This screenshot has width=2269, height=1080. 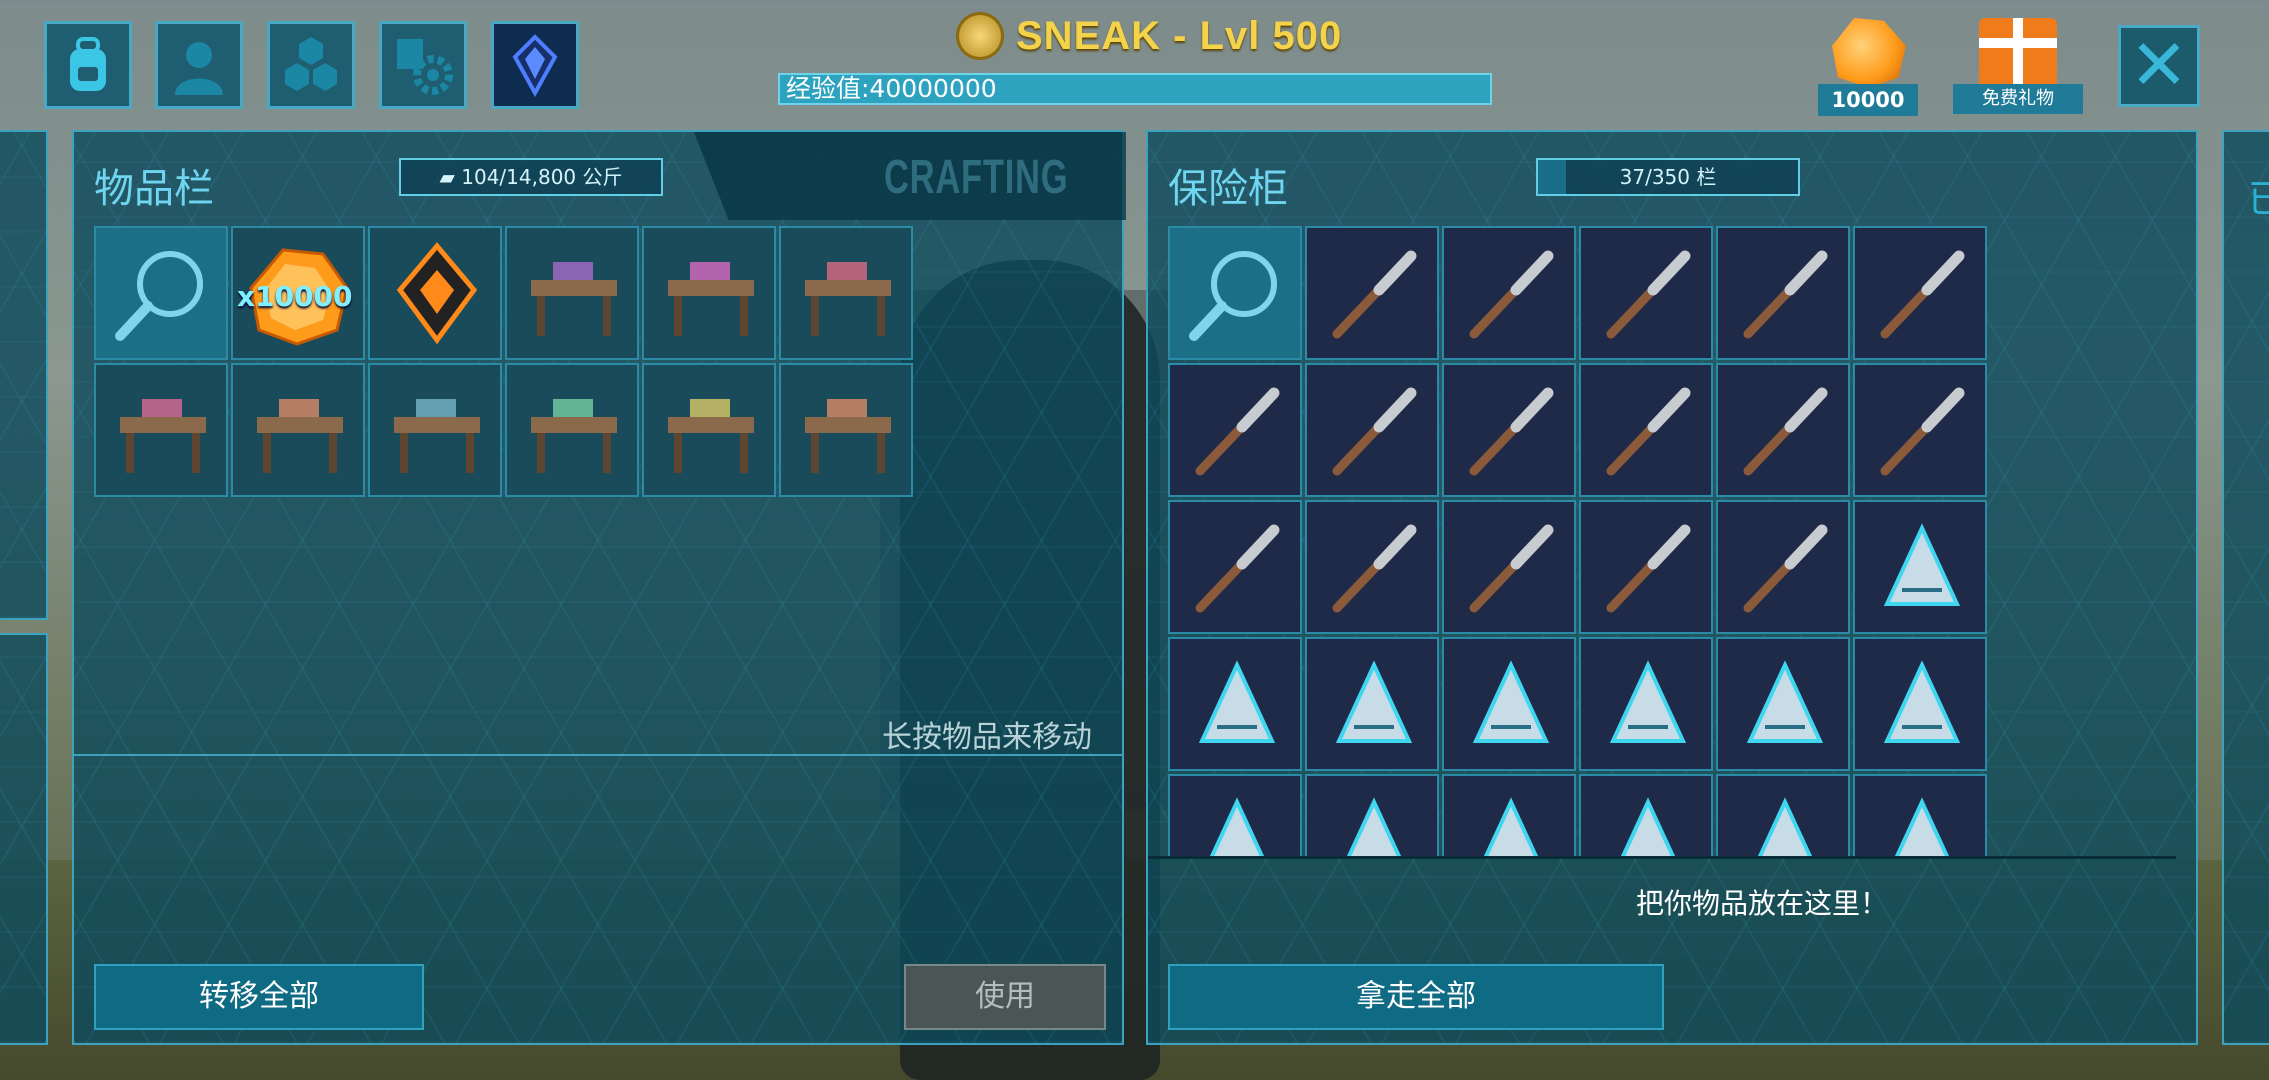 I want to click on vault-capacity-text: 37/350 栏, so click(x=1668, y=177).